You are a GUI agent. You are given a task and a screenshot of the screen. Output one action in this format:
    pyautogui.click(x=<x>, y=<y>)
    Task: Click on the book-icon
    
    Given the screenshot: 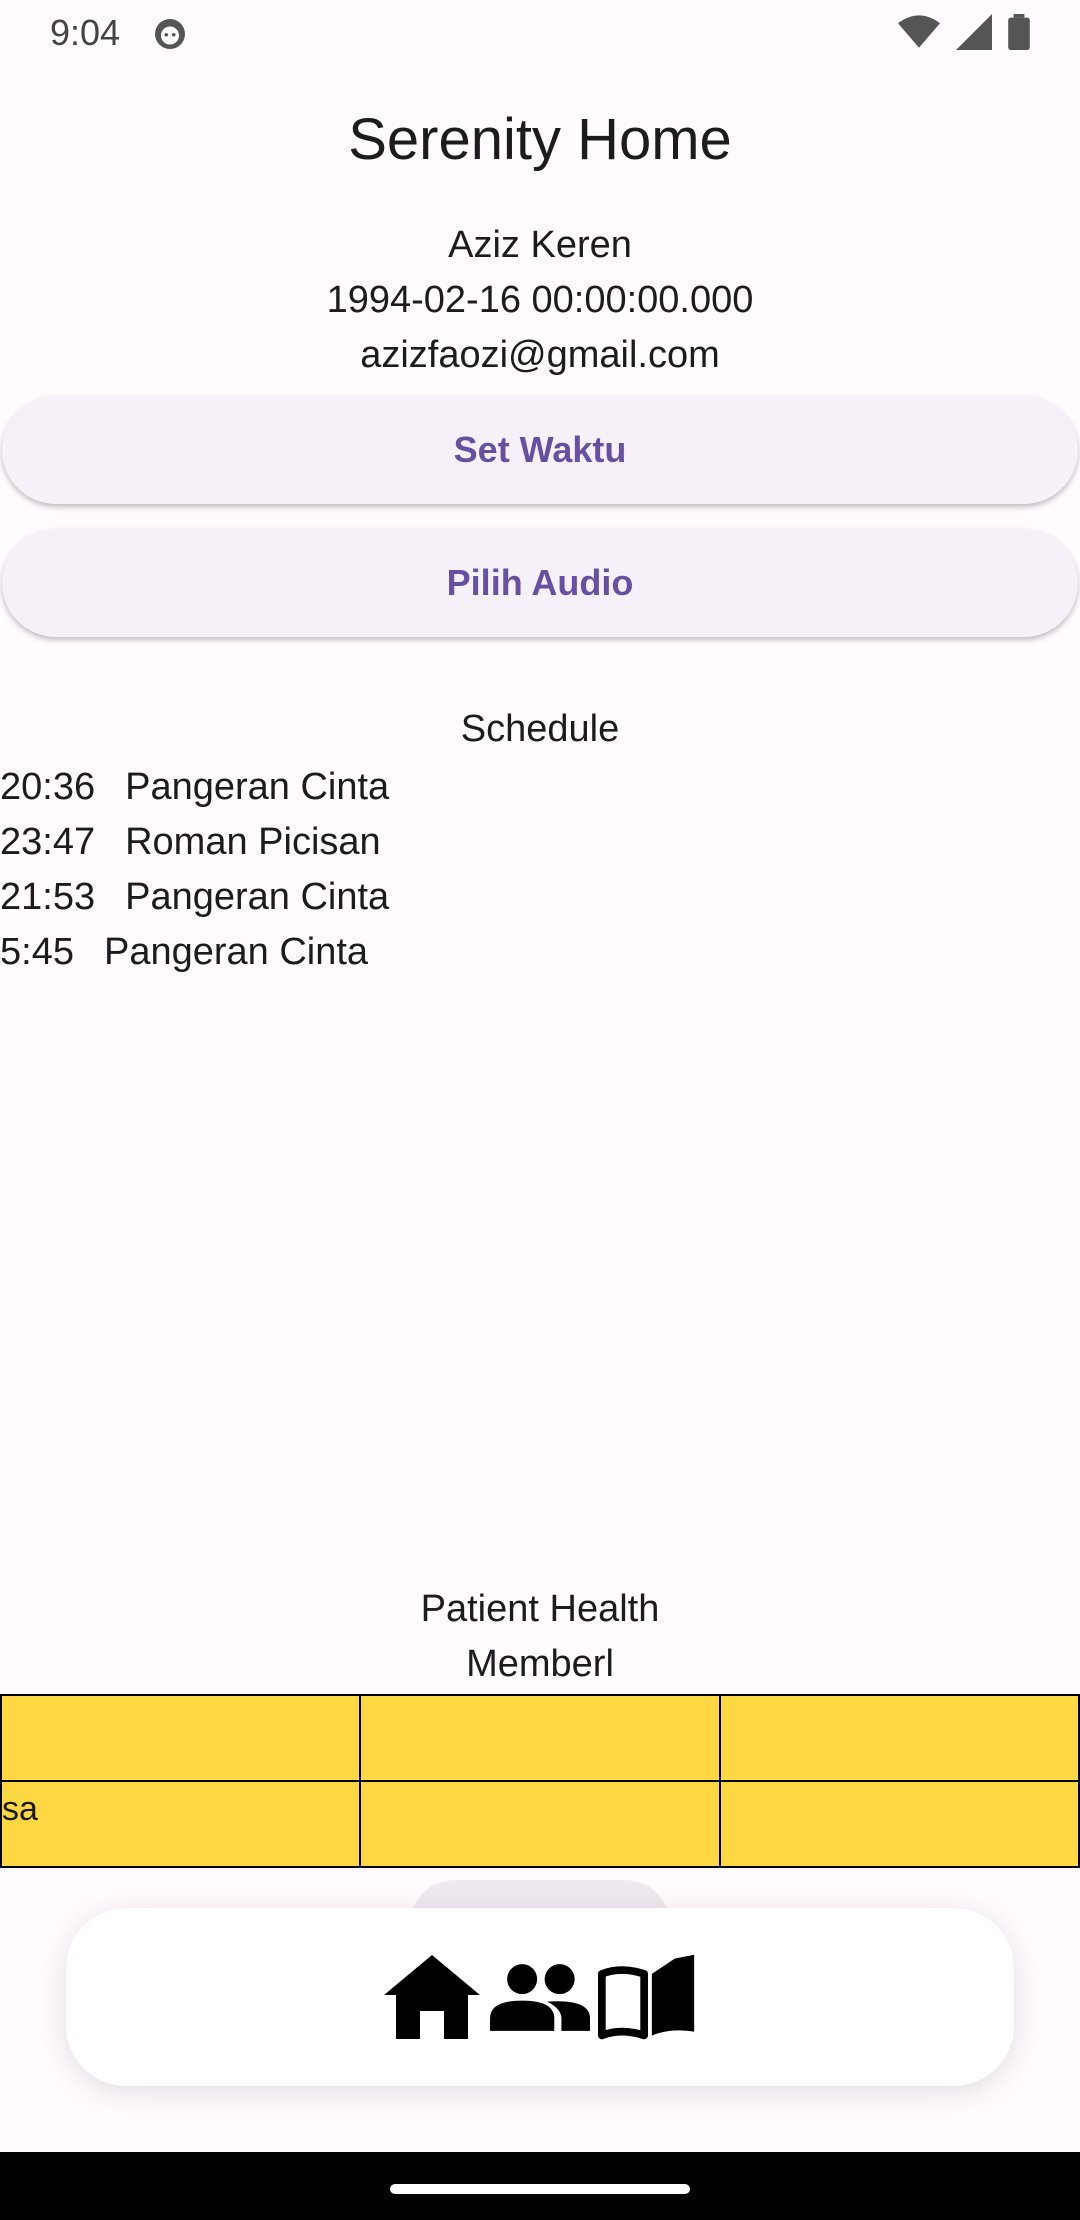 What is the action you would take?
    pyautogui.click(x=648, y=1997)
    